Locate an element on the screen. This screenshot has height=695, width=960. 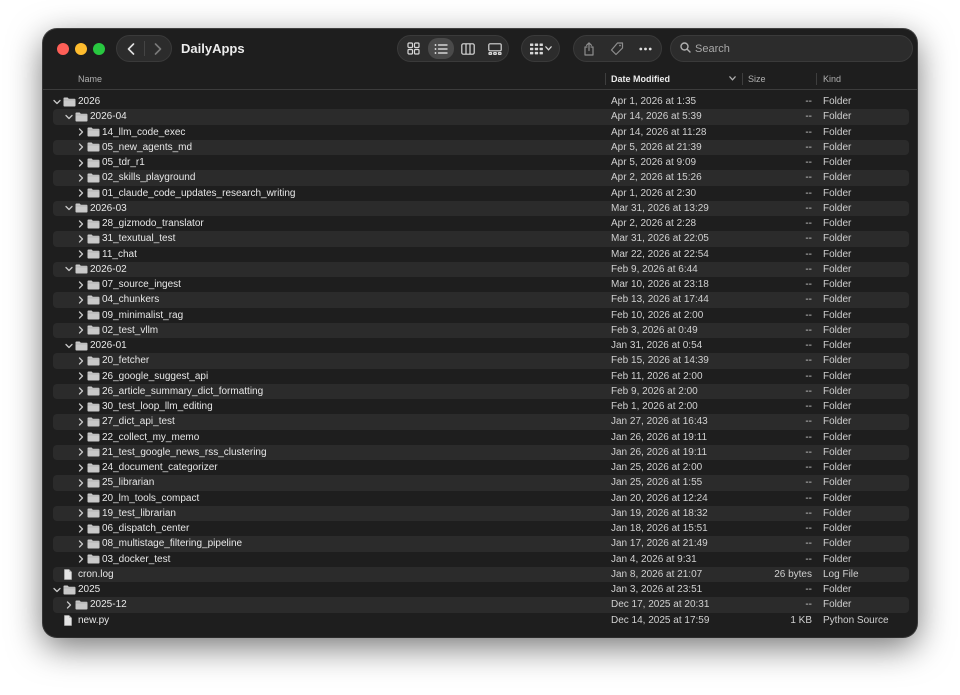
tag-button is located at coordinates (617, 48).